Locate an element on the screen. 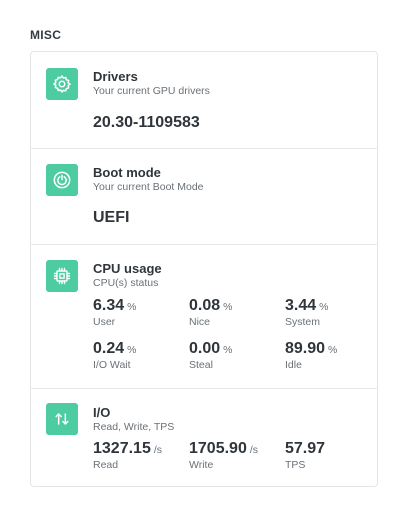  cpu-metric-idle: 89.90% Idle is located at coordinates (311, 355).